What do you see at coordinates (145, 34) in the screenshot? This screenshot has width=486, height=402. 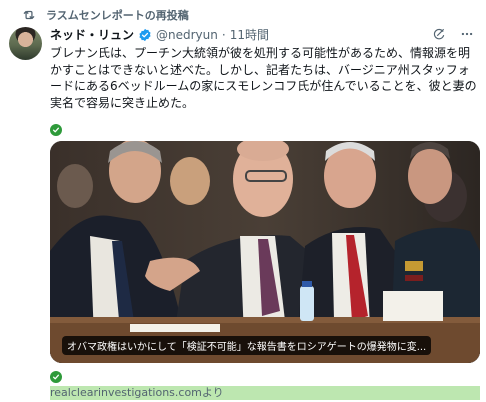 I see `verified-badge-icon` at bounding box center [145, 34].